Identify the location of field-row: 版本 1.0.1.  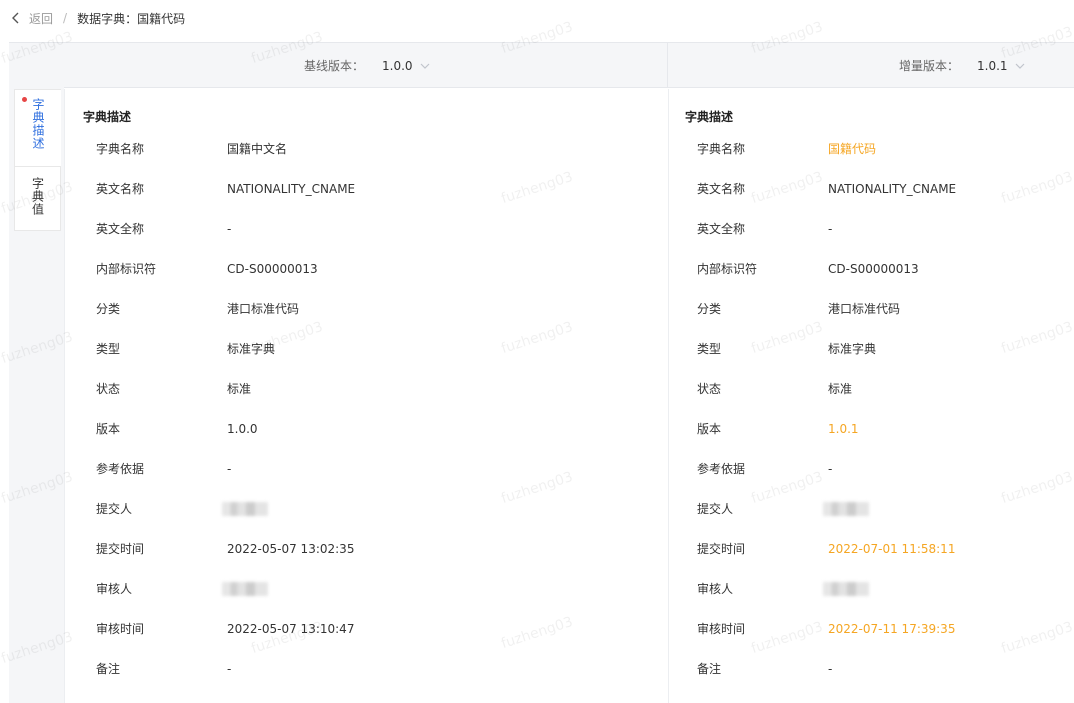
(826, 441).